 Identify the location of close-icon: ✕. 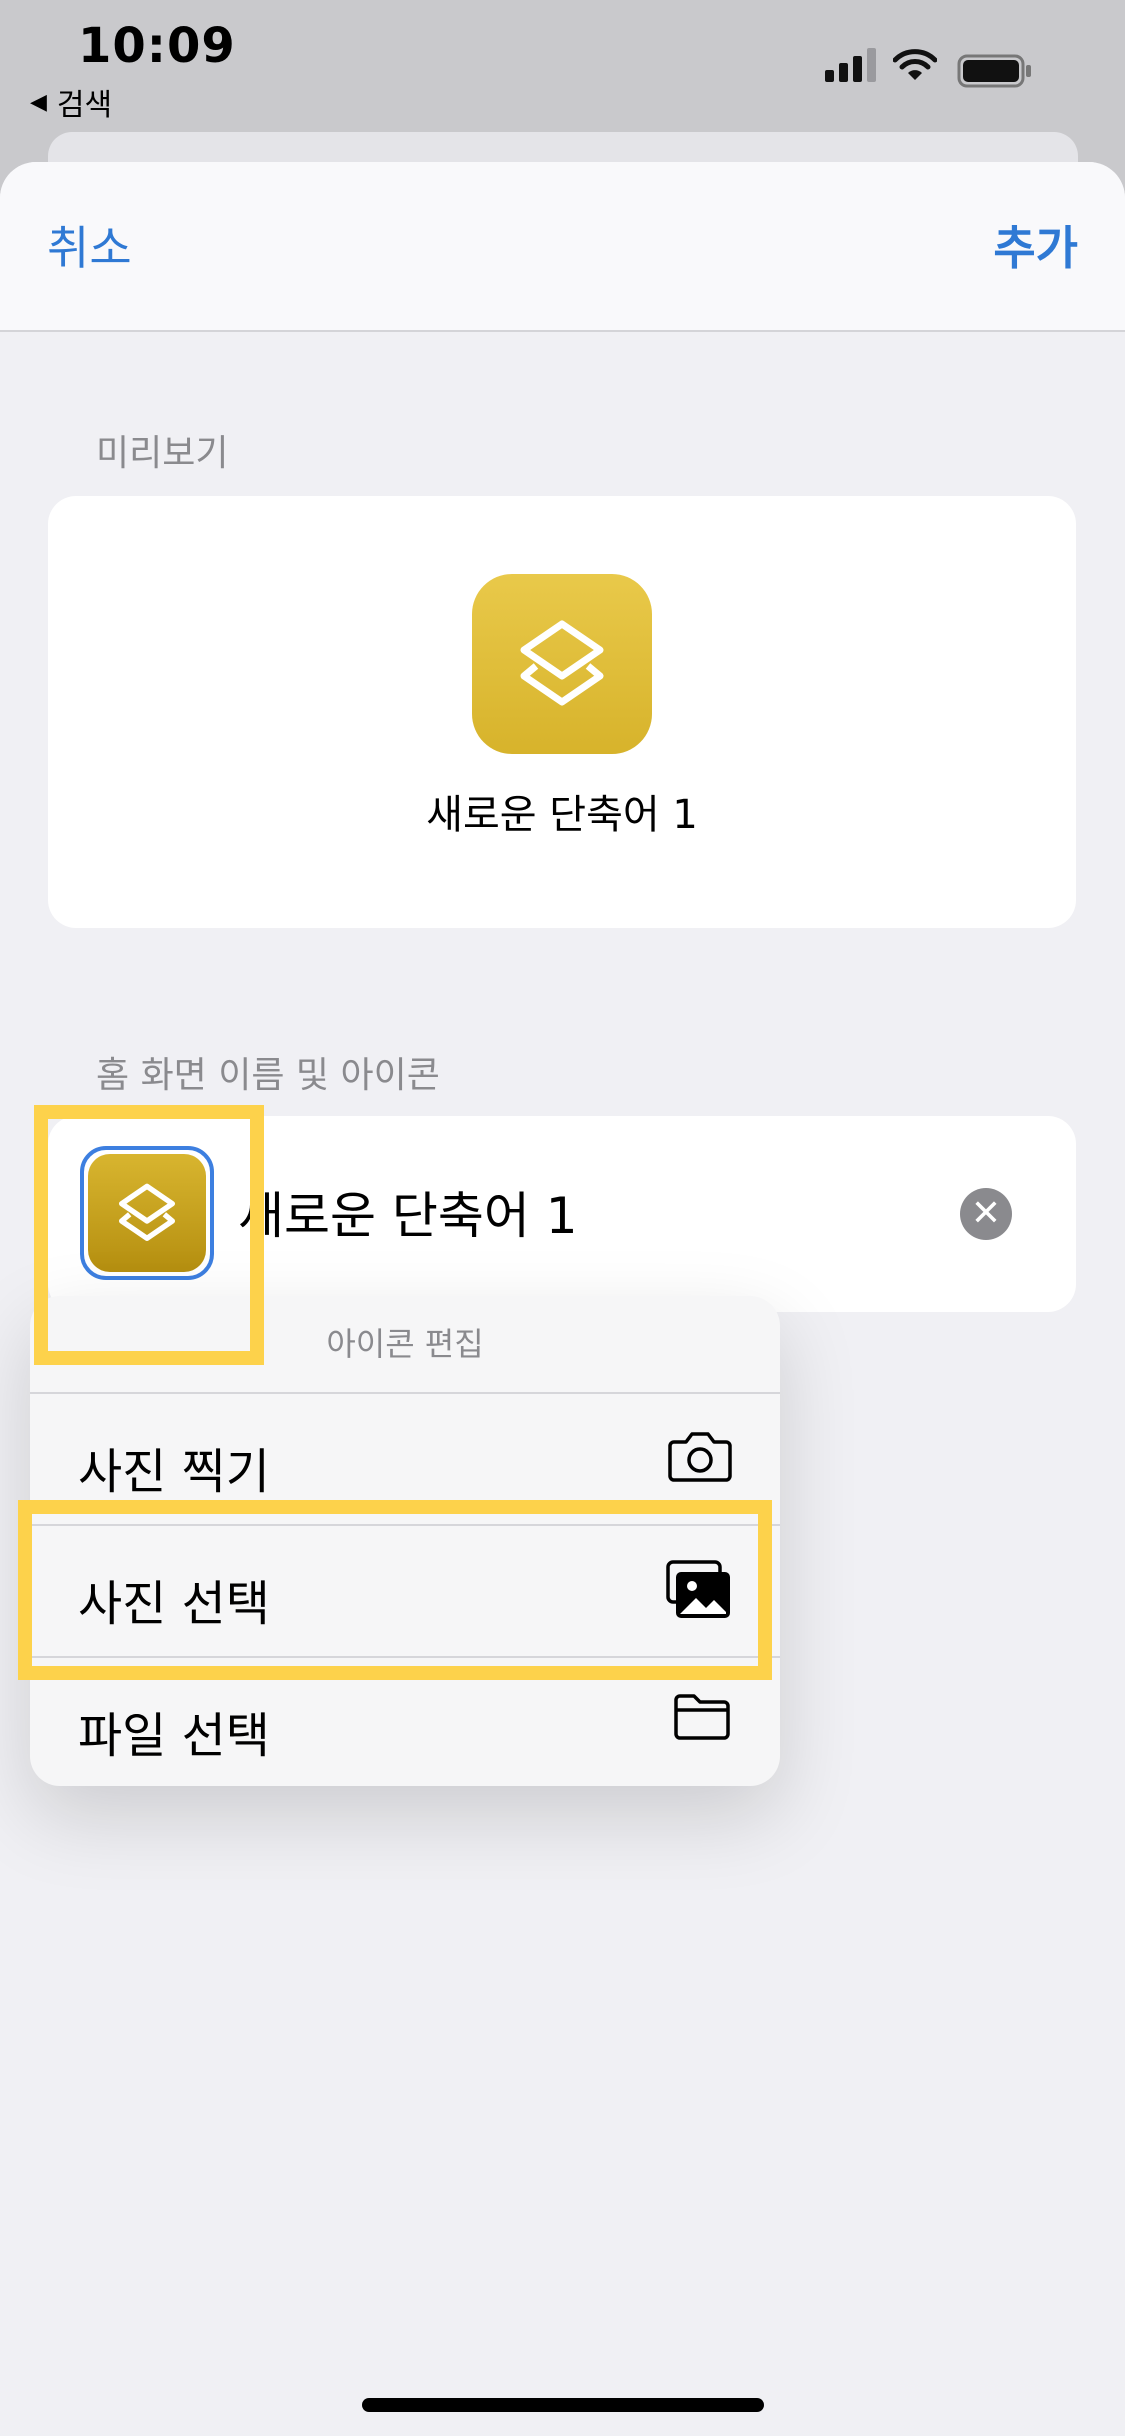
(986, 1213).